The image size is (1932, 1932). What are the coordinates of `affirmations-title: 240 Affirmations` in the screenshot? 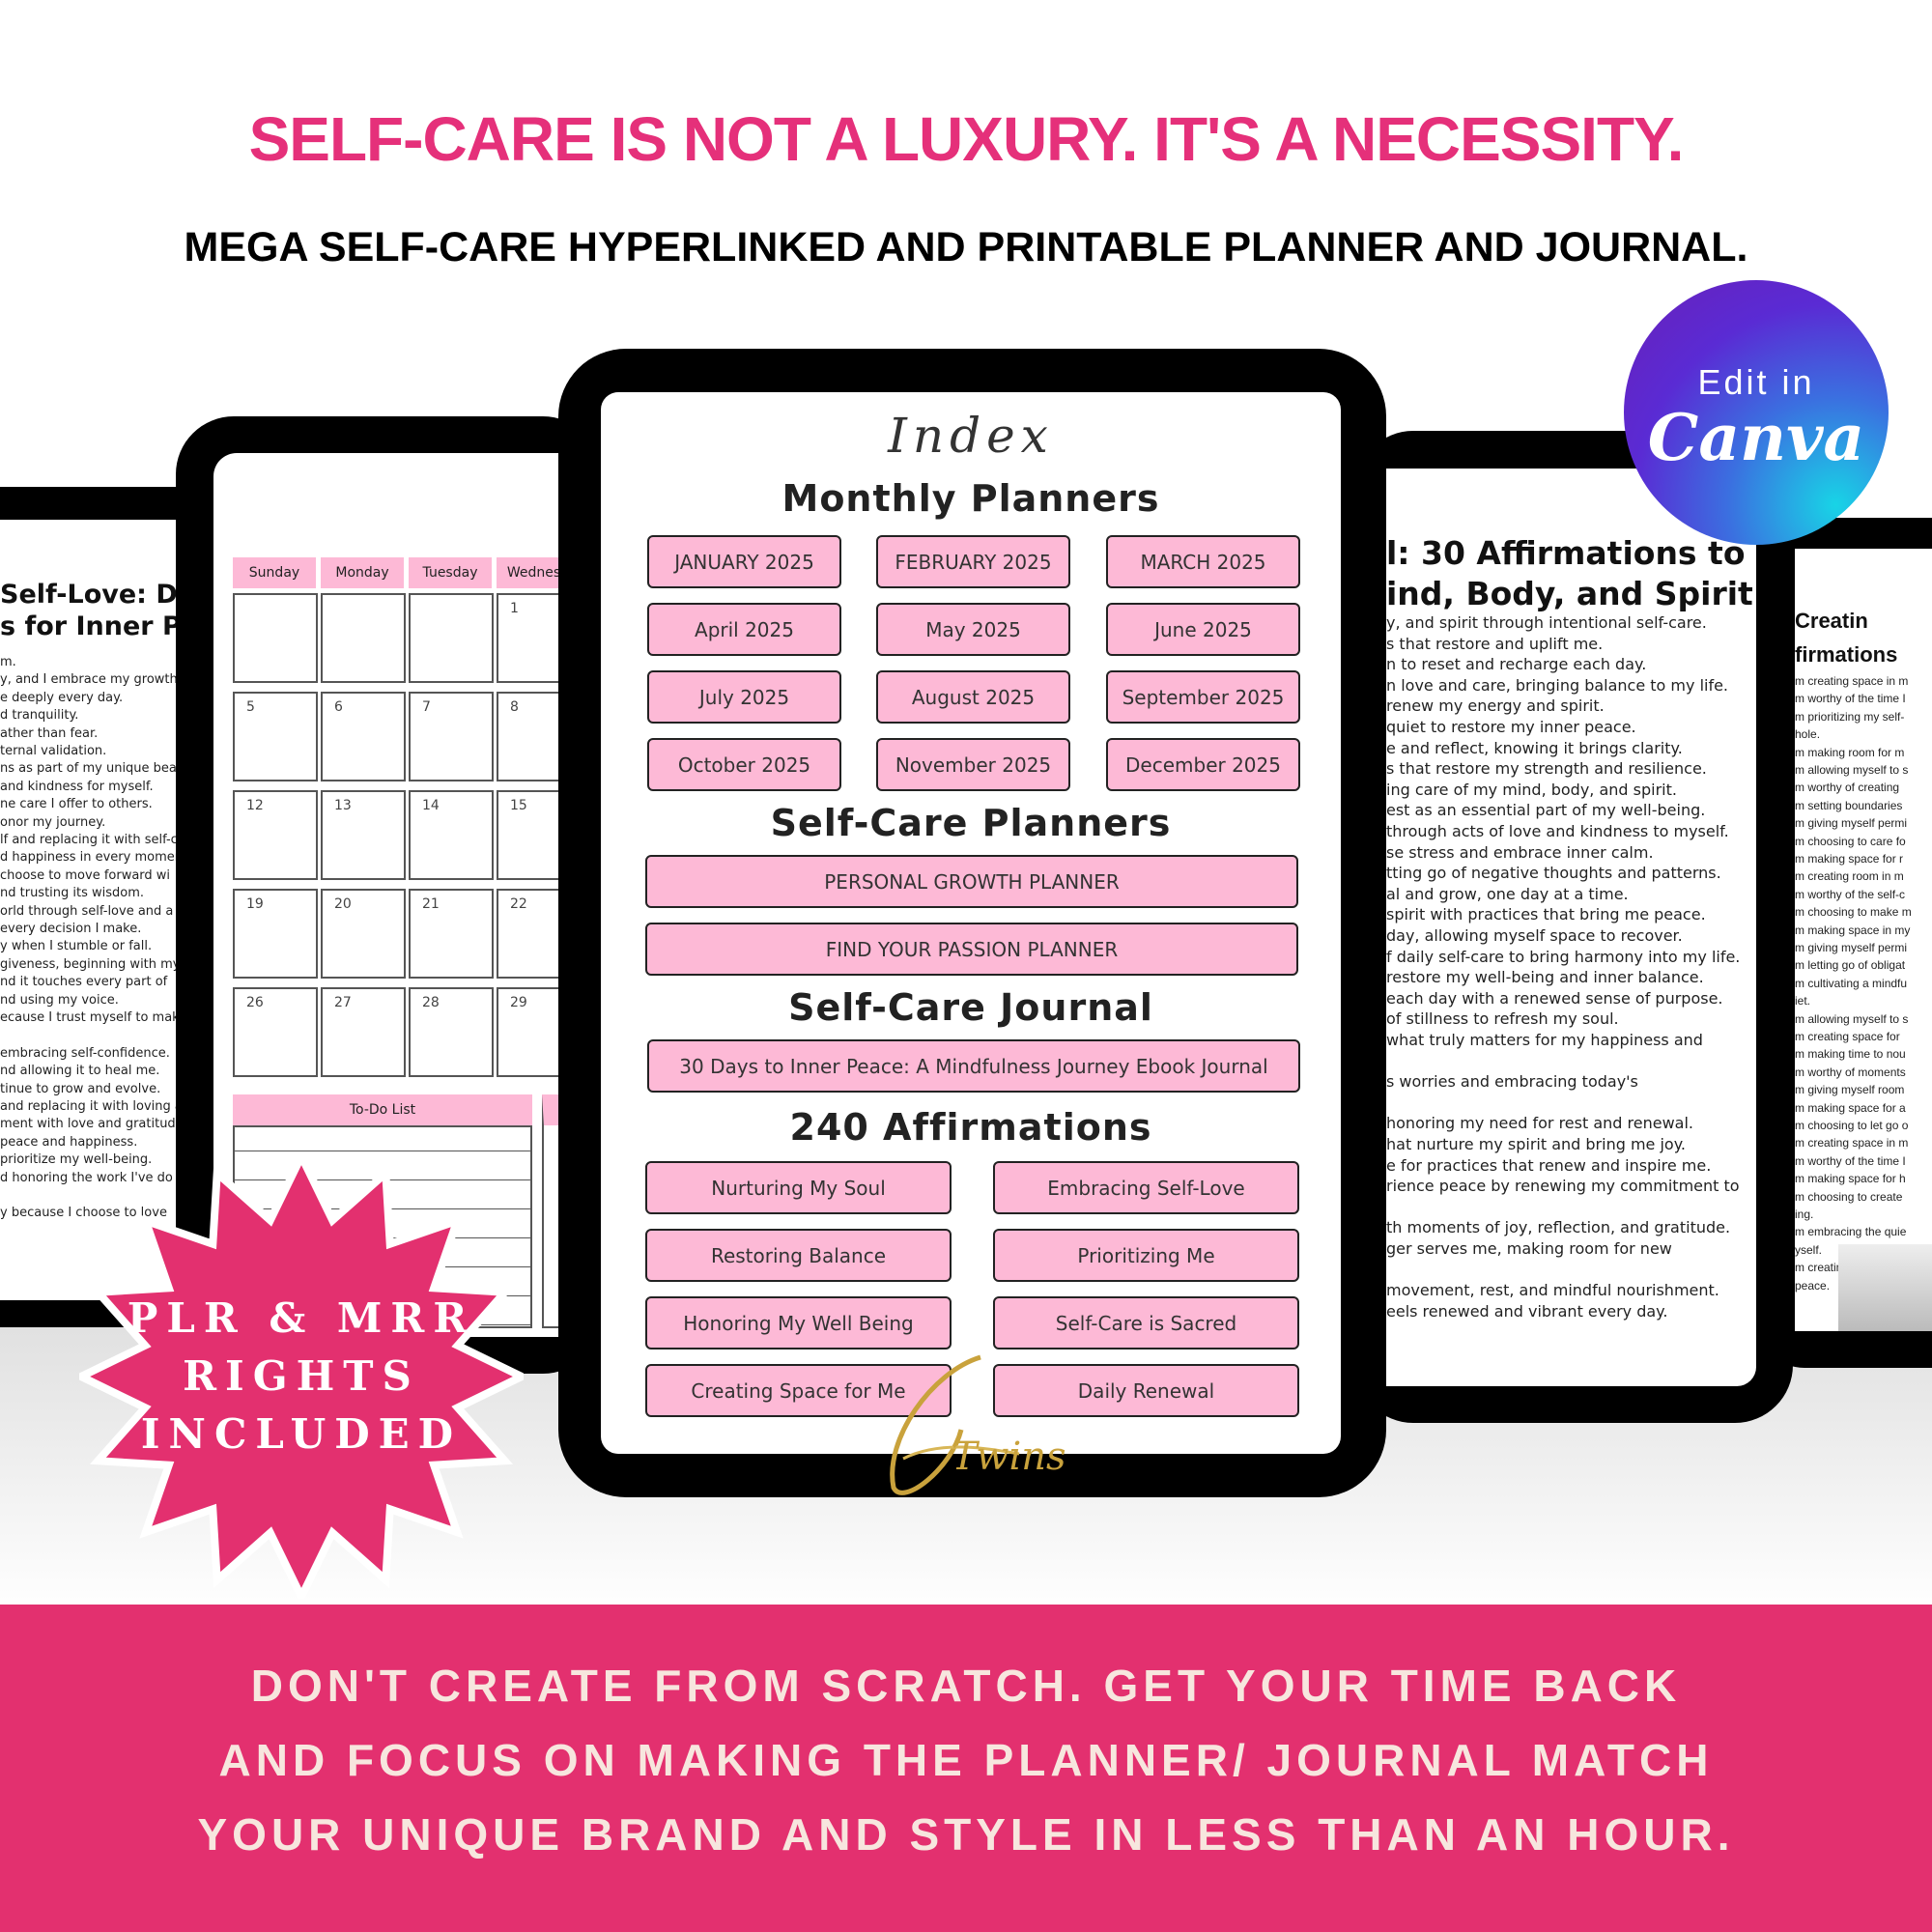 It's located at (970, 1127).